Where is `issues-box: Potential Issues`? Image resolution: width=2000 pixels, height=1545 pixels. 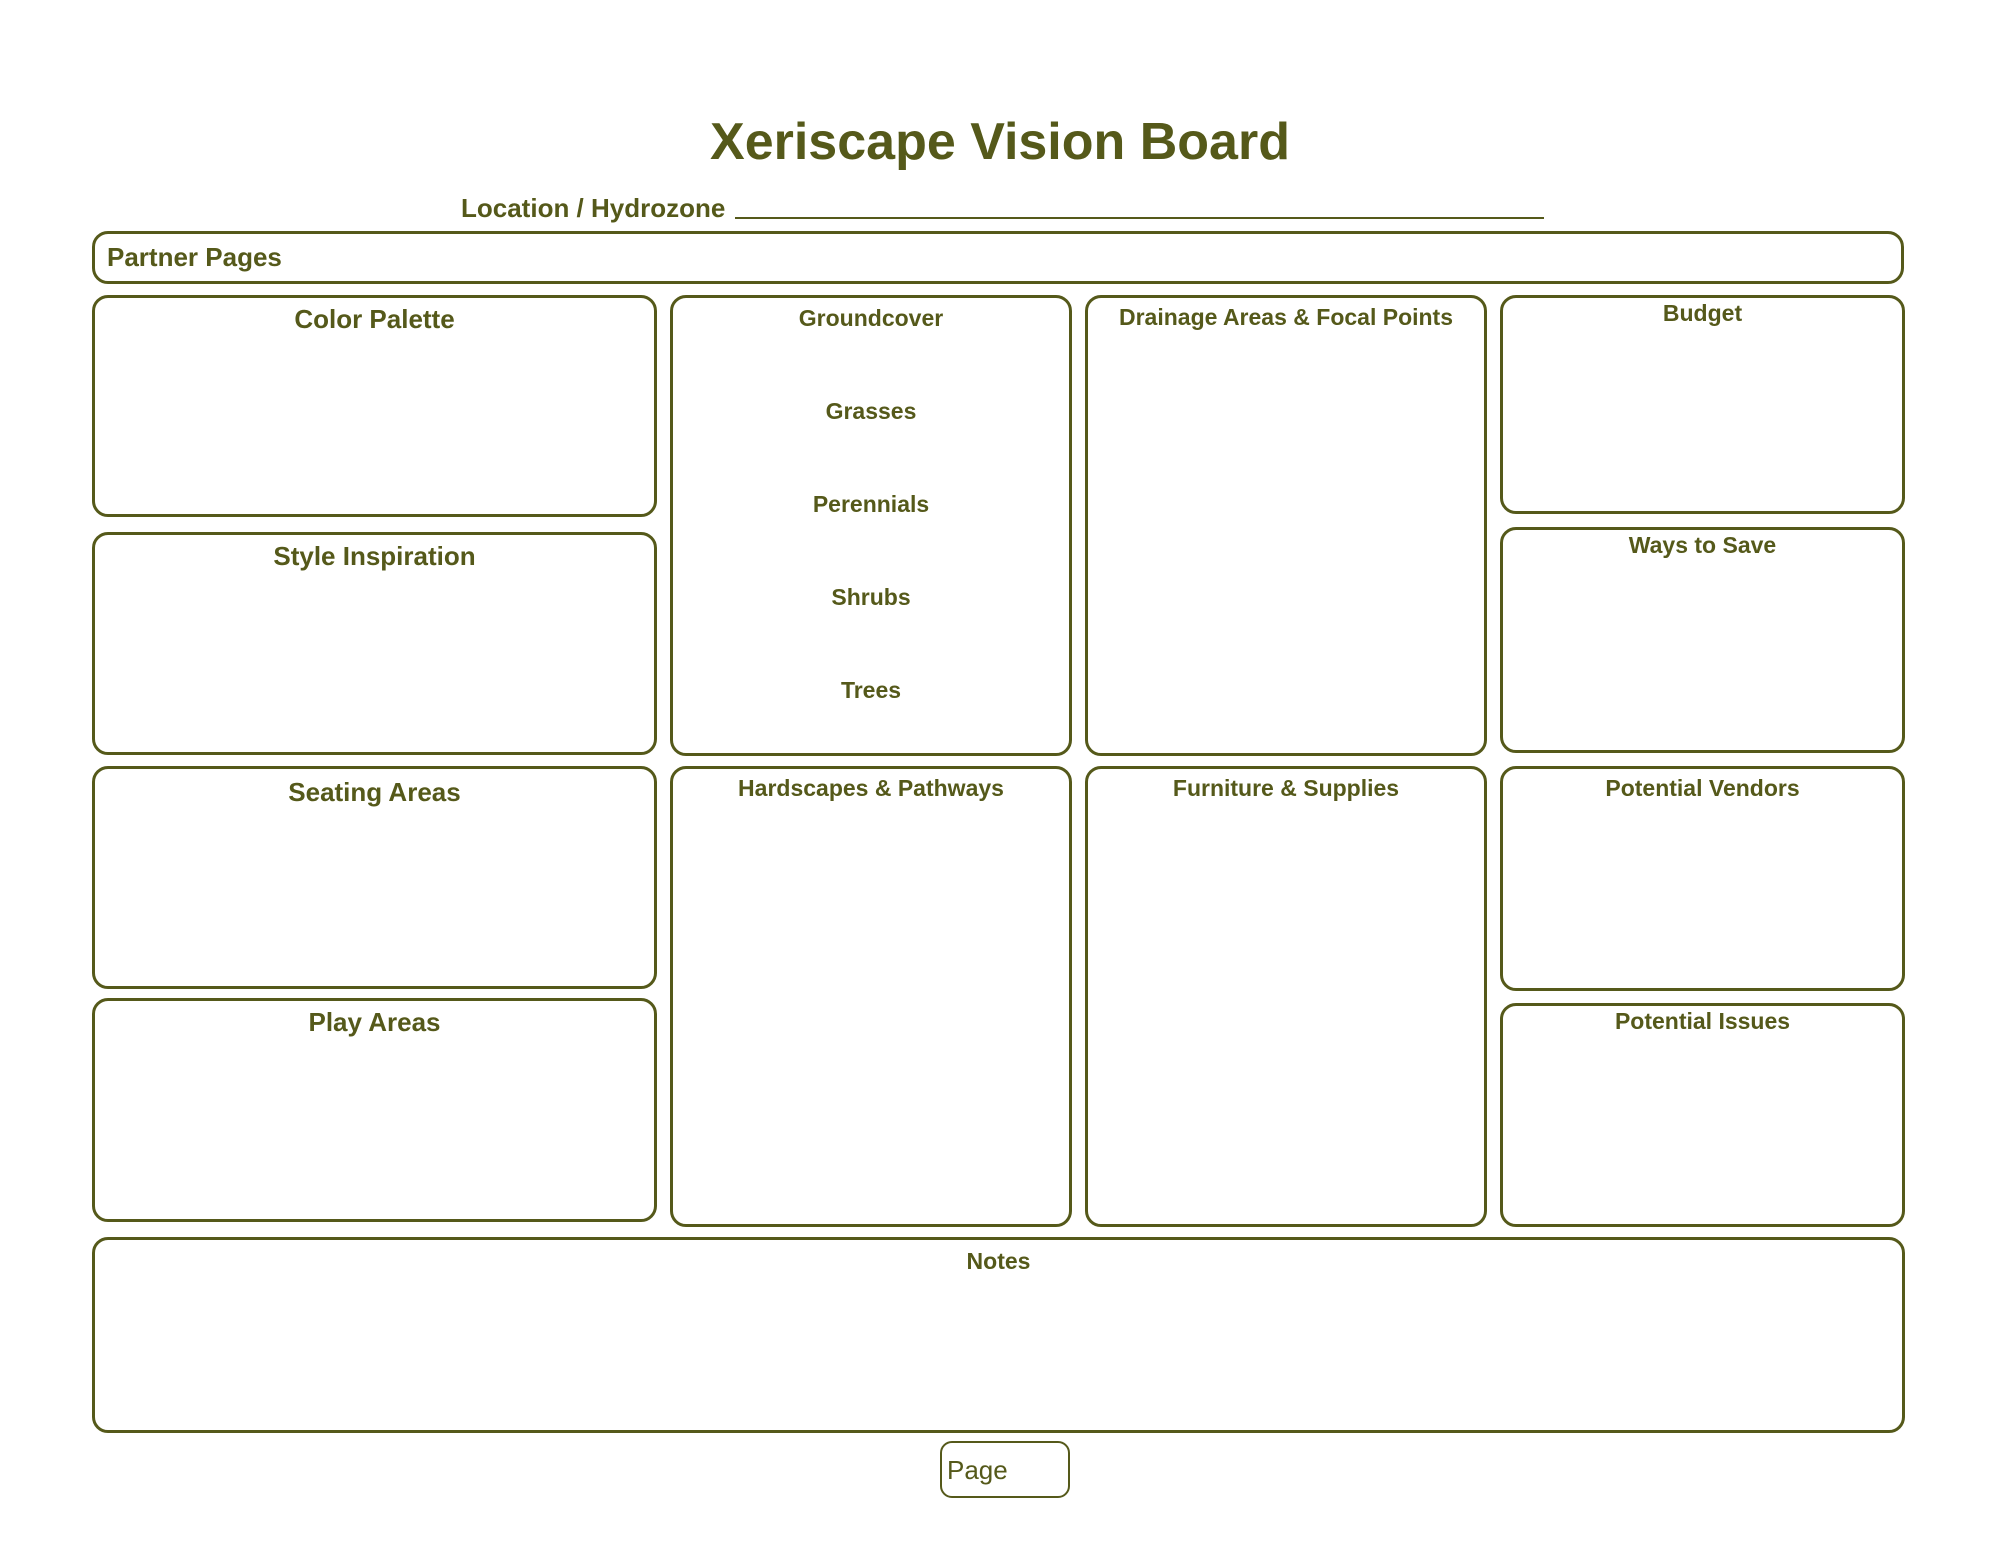 issues-box: Potential Issues is located at coordinates (1702, 1115).